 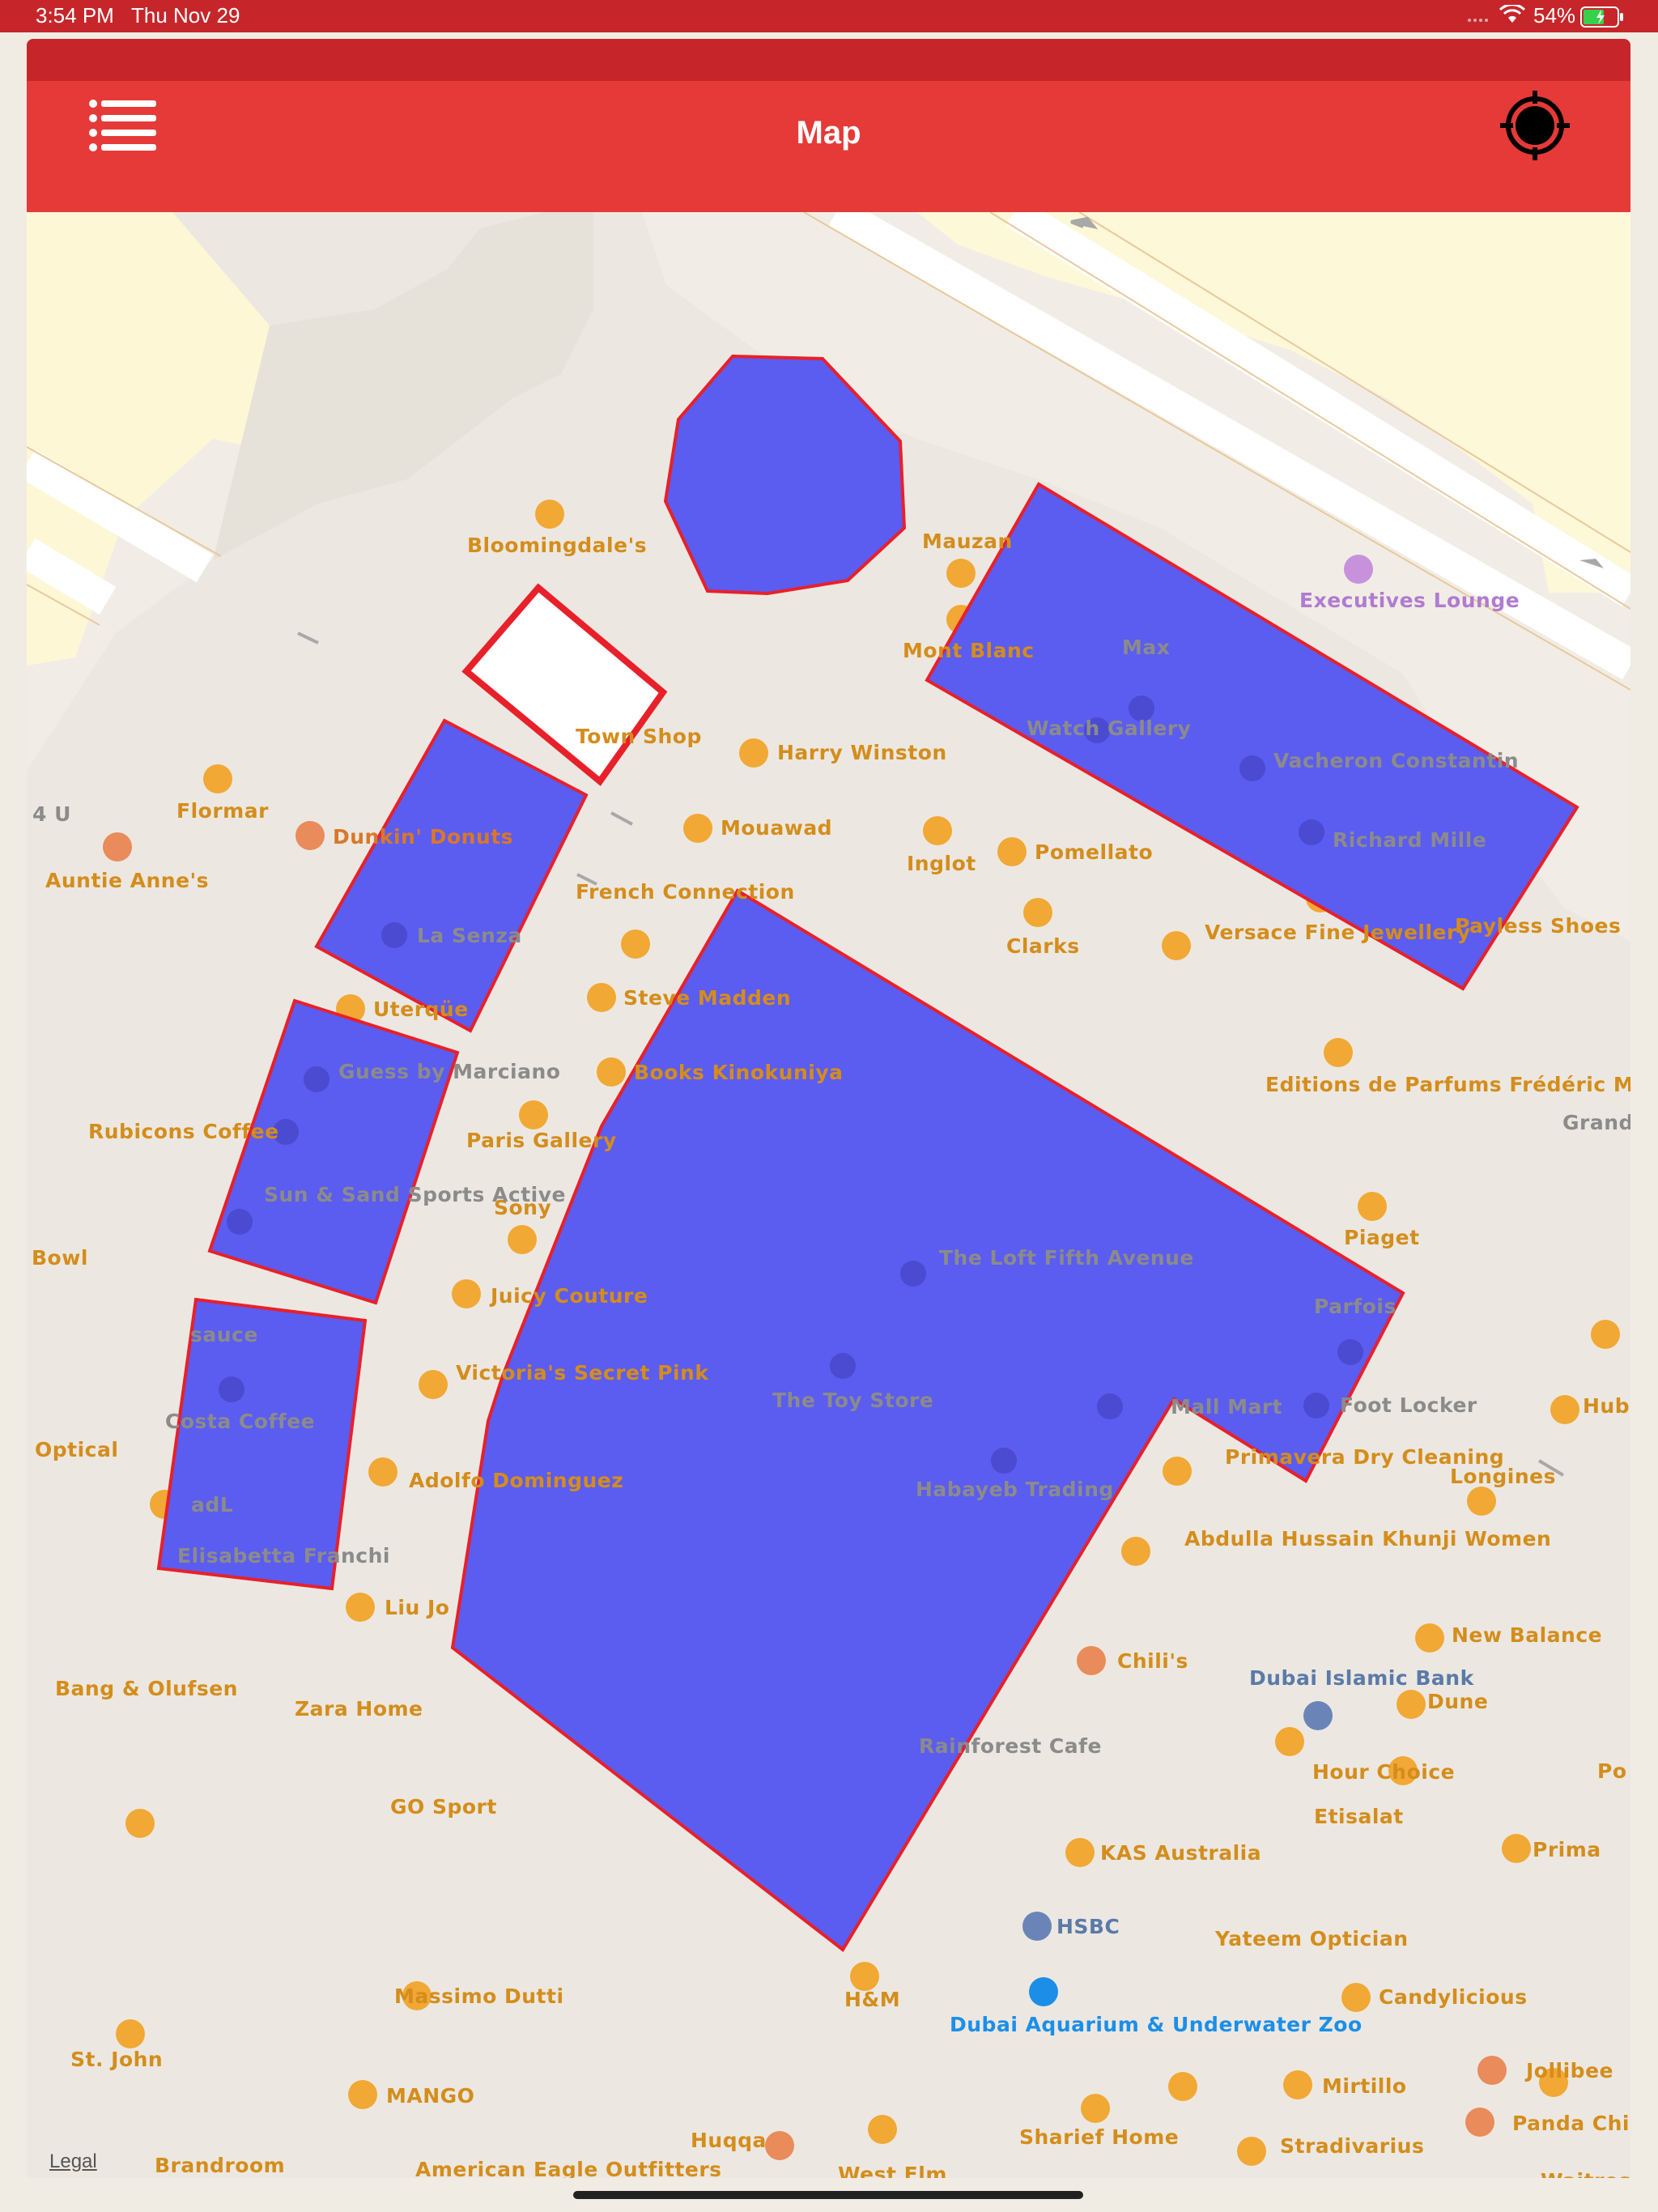 I want to click on map-label: Hour Choice, so click(x=1383, y=1772).